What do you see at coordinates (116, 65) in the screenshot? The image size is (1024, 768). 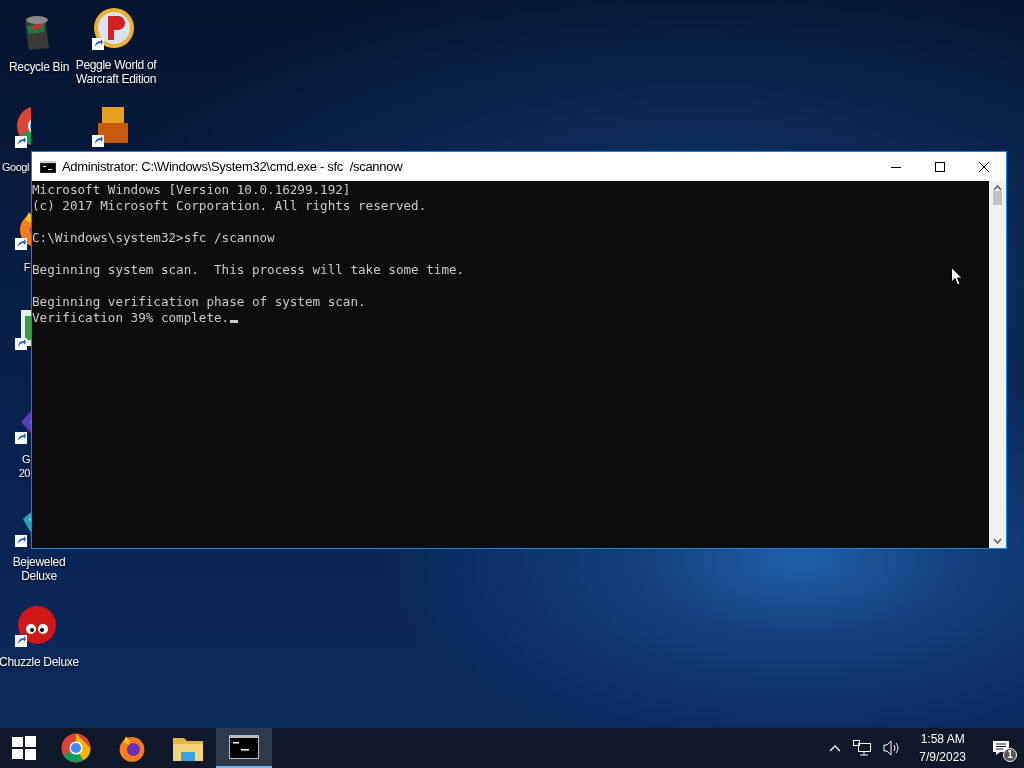 I see `icon-label: Peggle World of` at bounding box center [116, 65].